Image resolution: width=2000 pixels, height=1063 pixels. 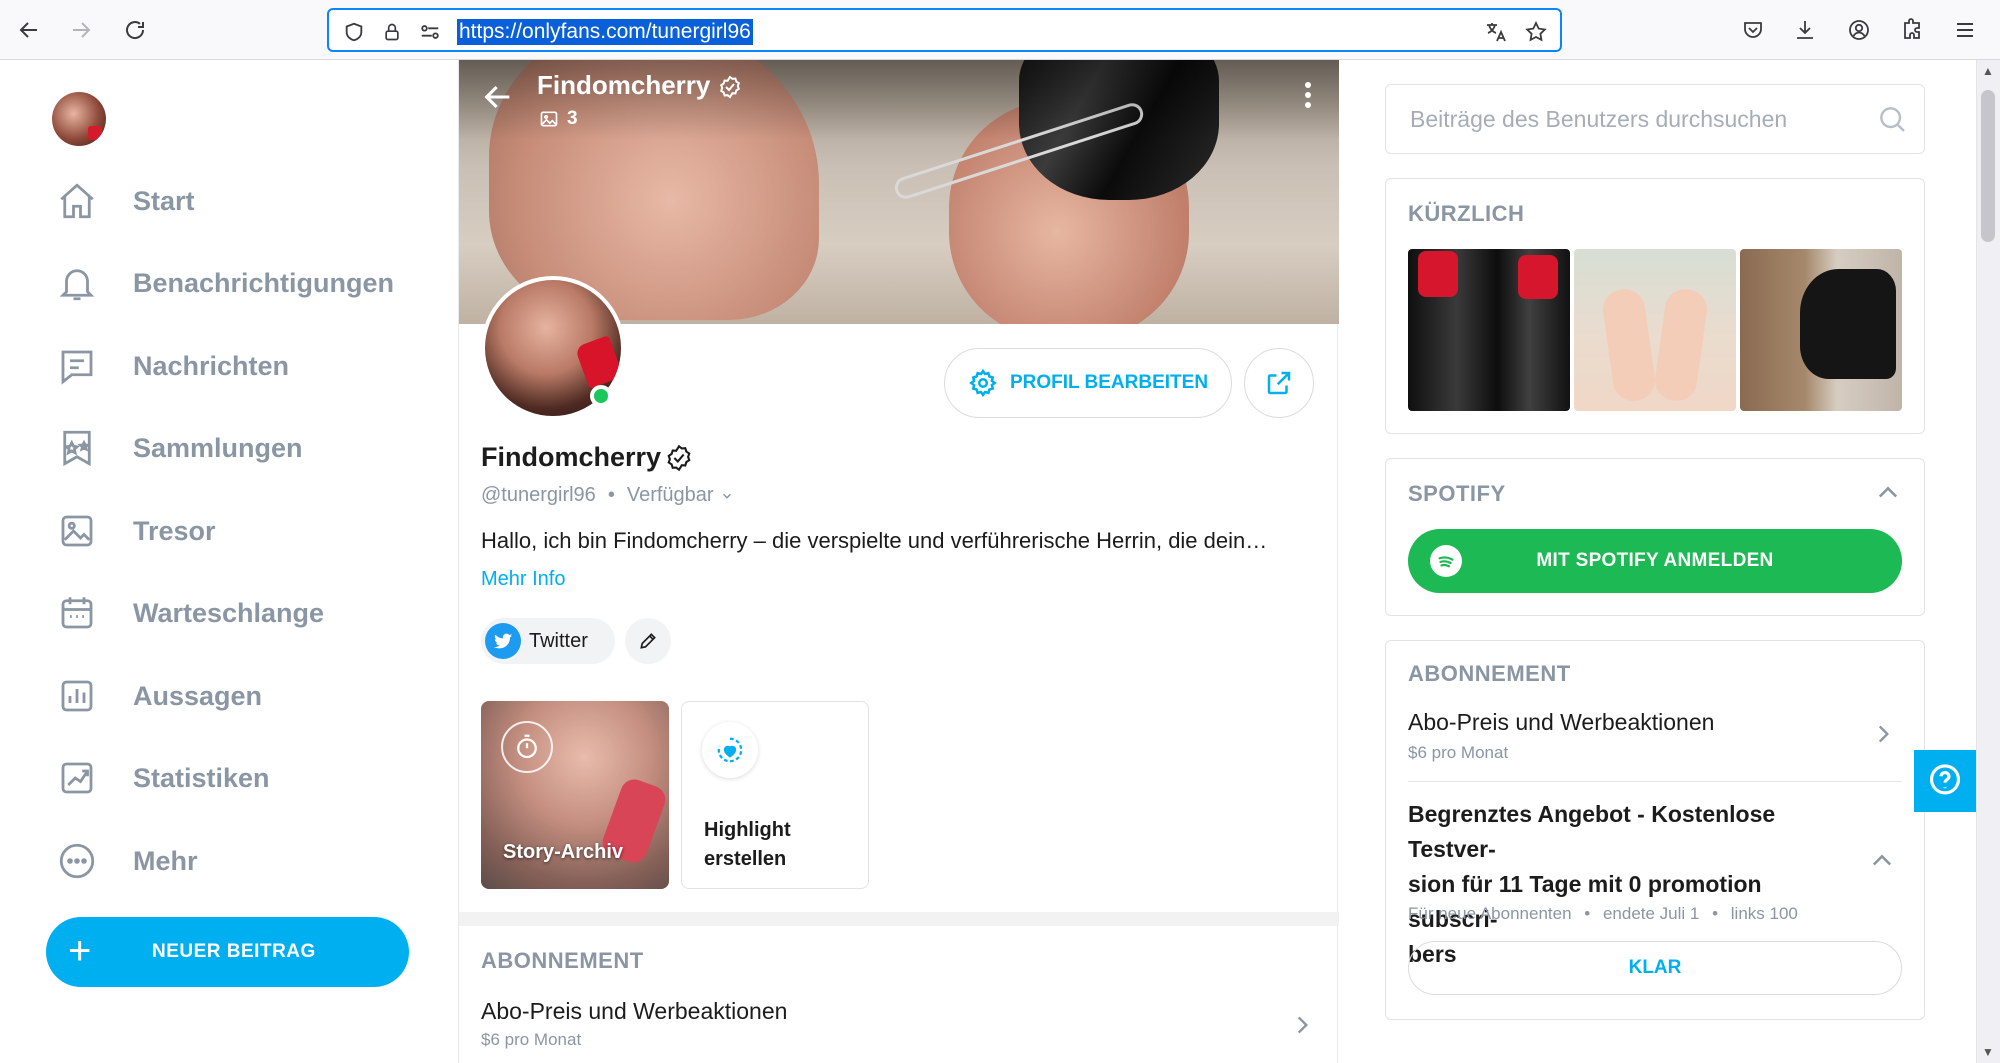 I want to click on translate-icon, so click(x=1496, y=32).